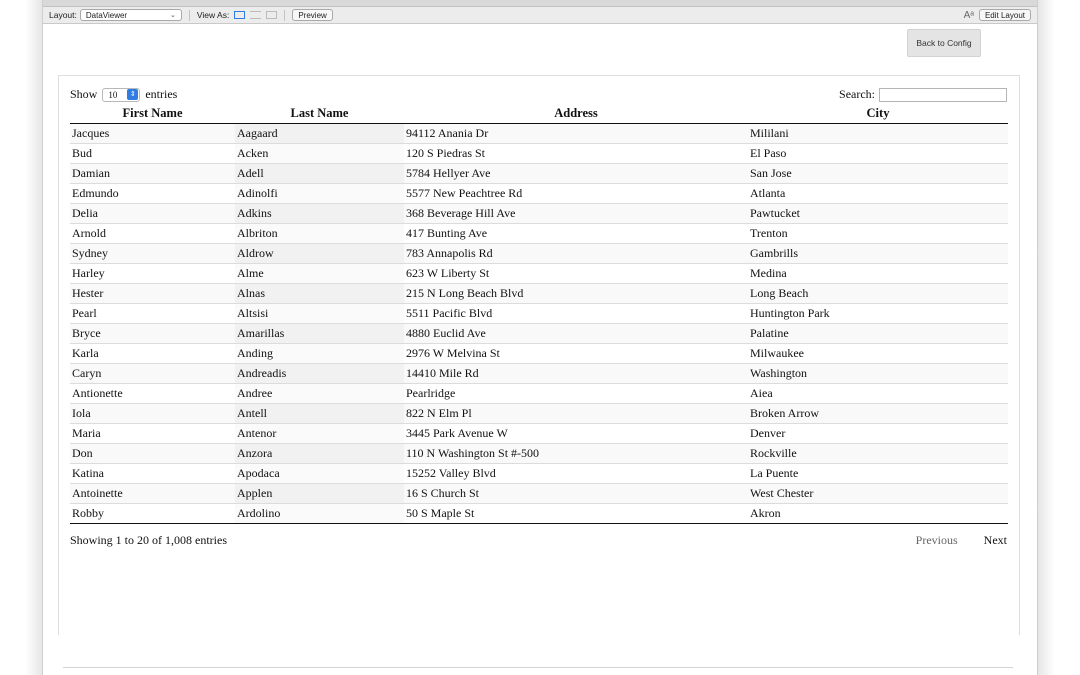 The image size is (1080, 675). I want to click on desktop-right-margin, so click(1059, 337).